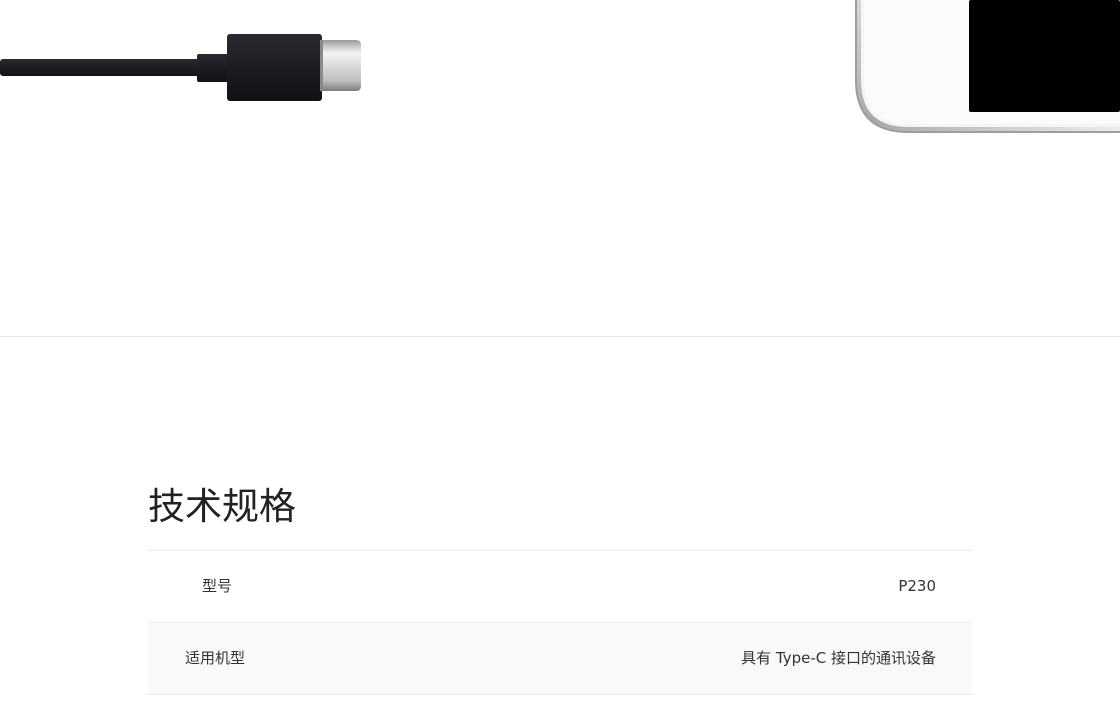 This screenshot has width=1120, height=720. What do you see at coordinates (917, 586) in the screenshot?
I see `spec-value-model: P230` at bounding box center [917, 586].